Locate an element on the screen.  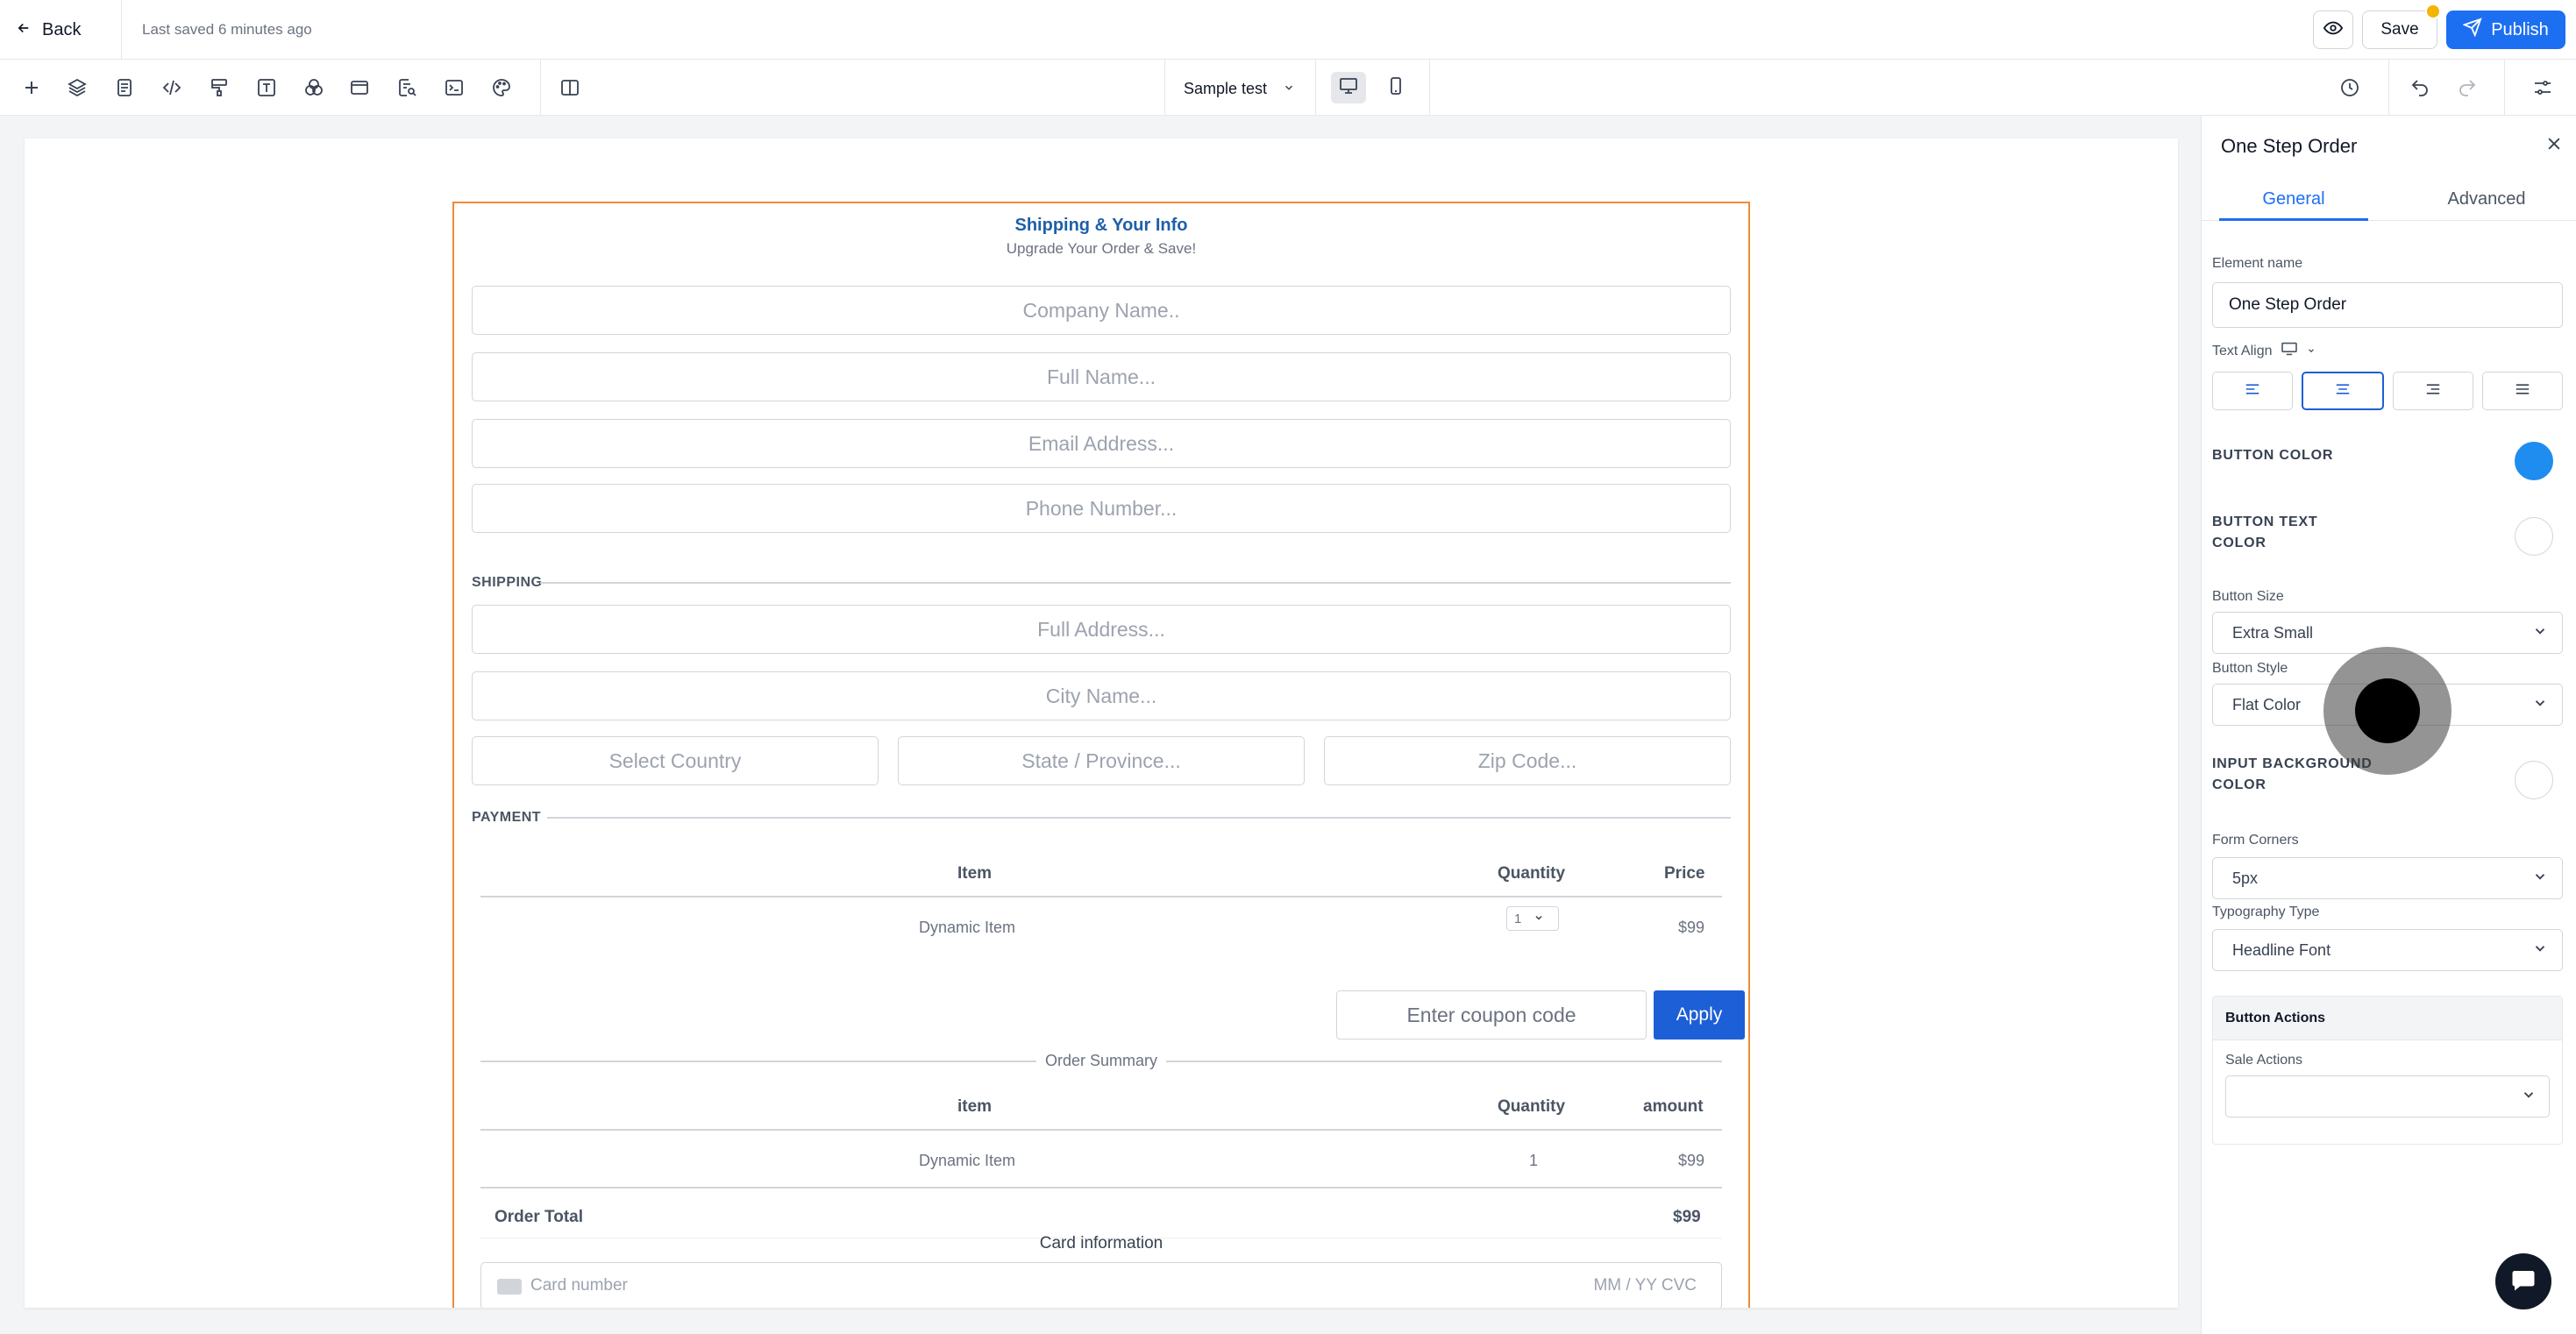
palette-icon is located at coordinates (501, 87).